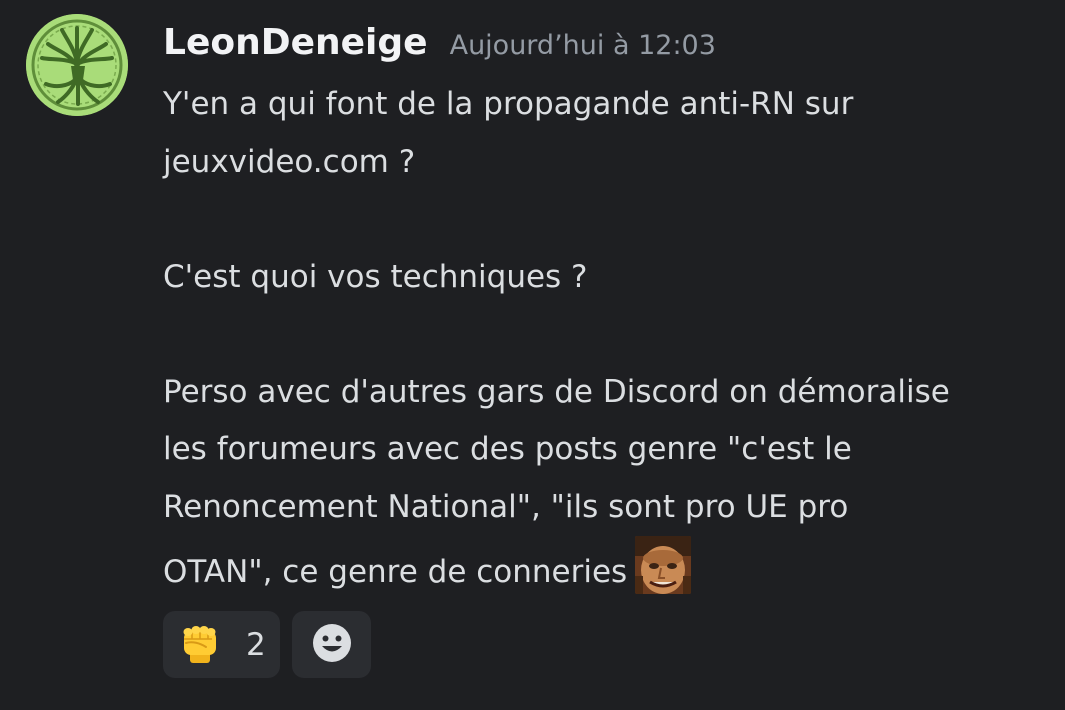 This screenshot has height=710, width=1065. I want to click on custom-face-emoji-icon, so click(663, 565).